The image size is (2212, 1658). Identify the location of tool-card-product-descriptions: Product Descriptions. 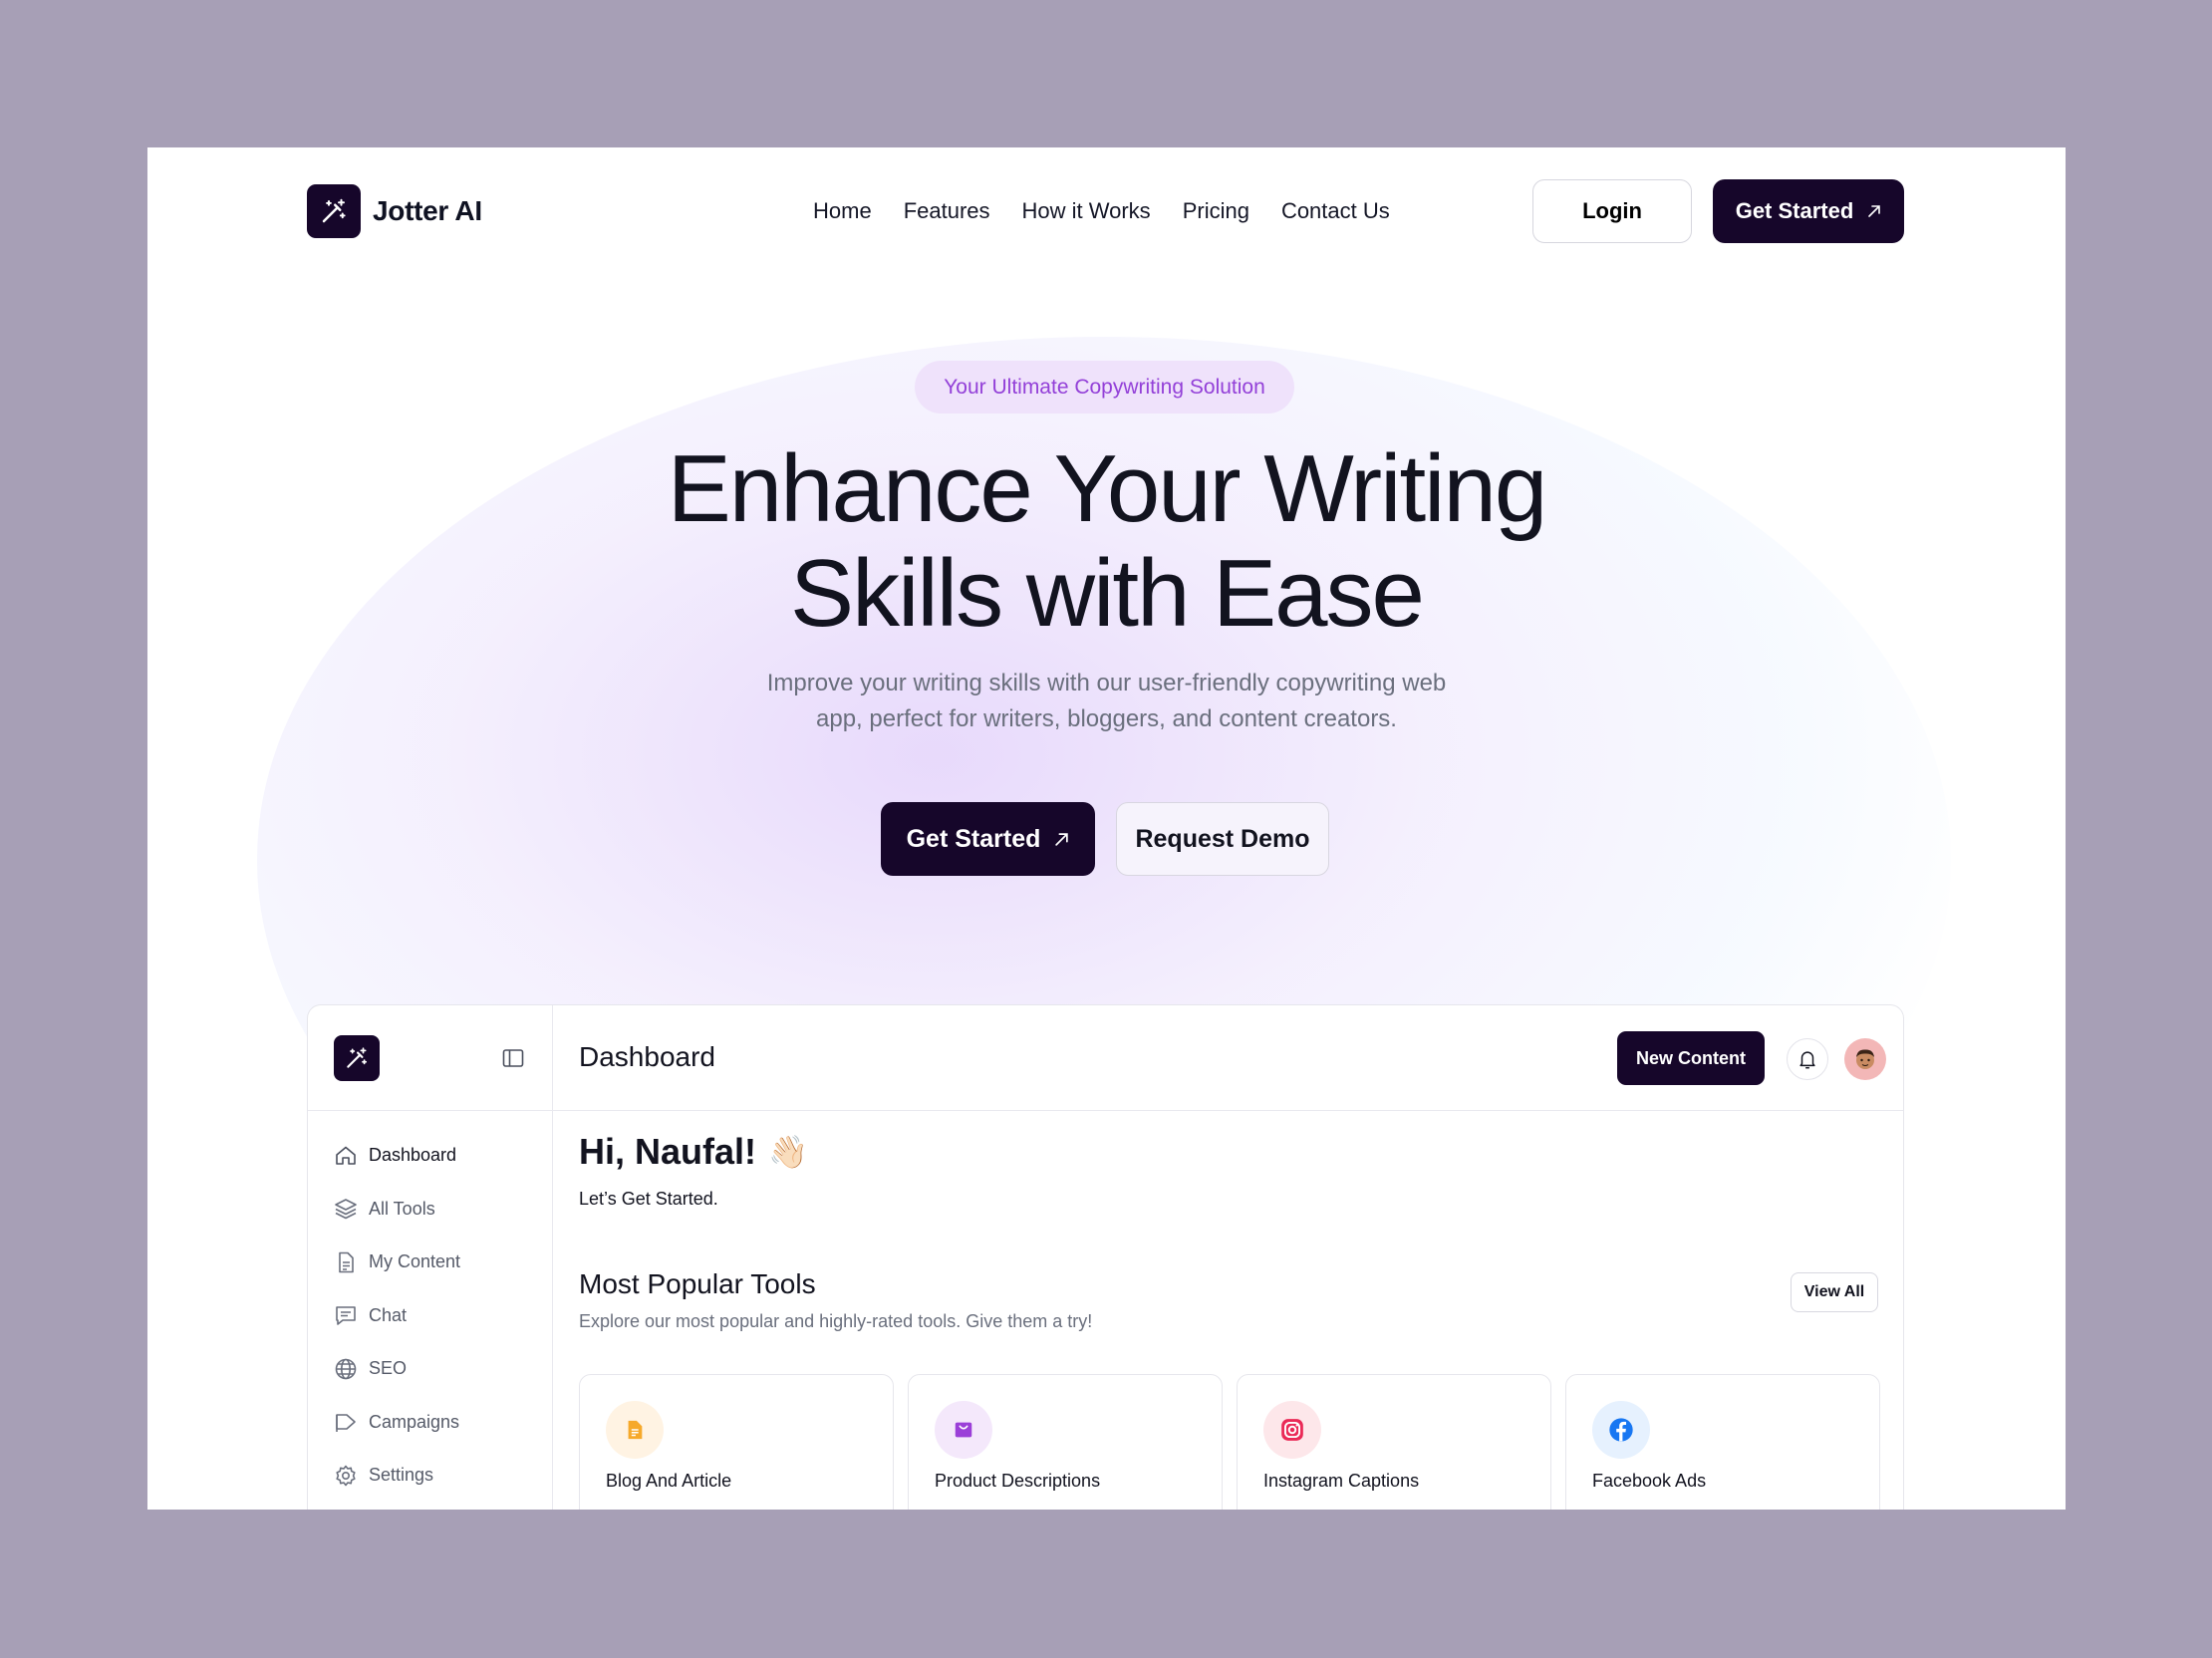
(1065, 1442).